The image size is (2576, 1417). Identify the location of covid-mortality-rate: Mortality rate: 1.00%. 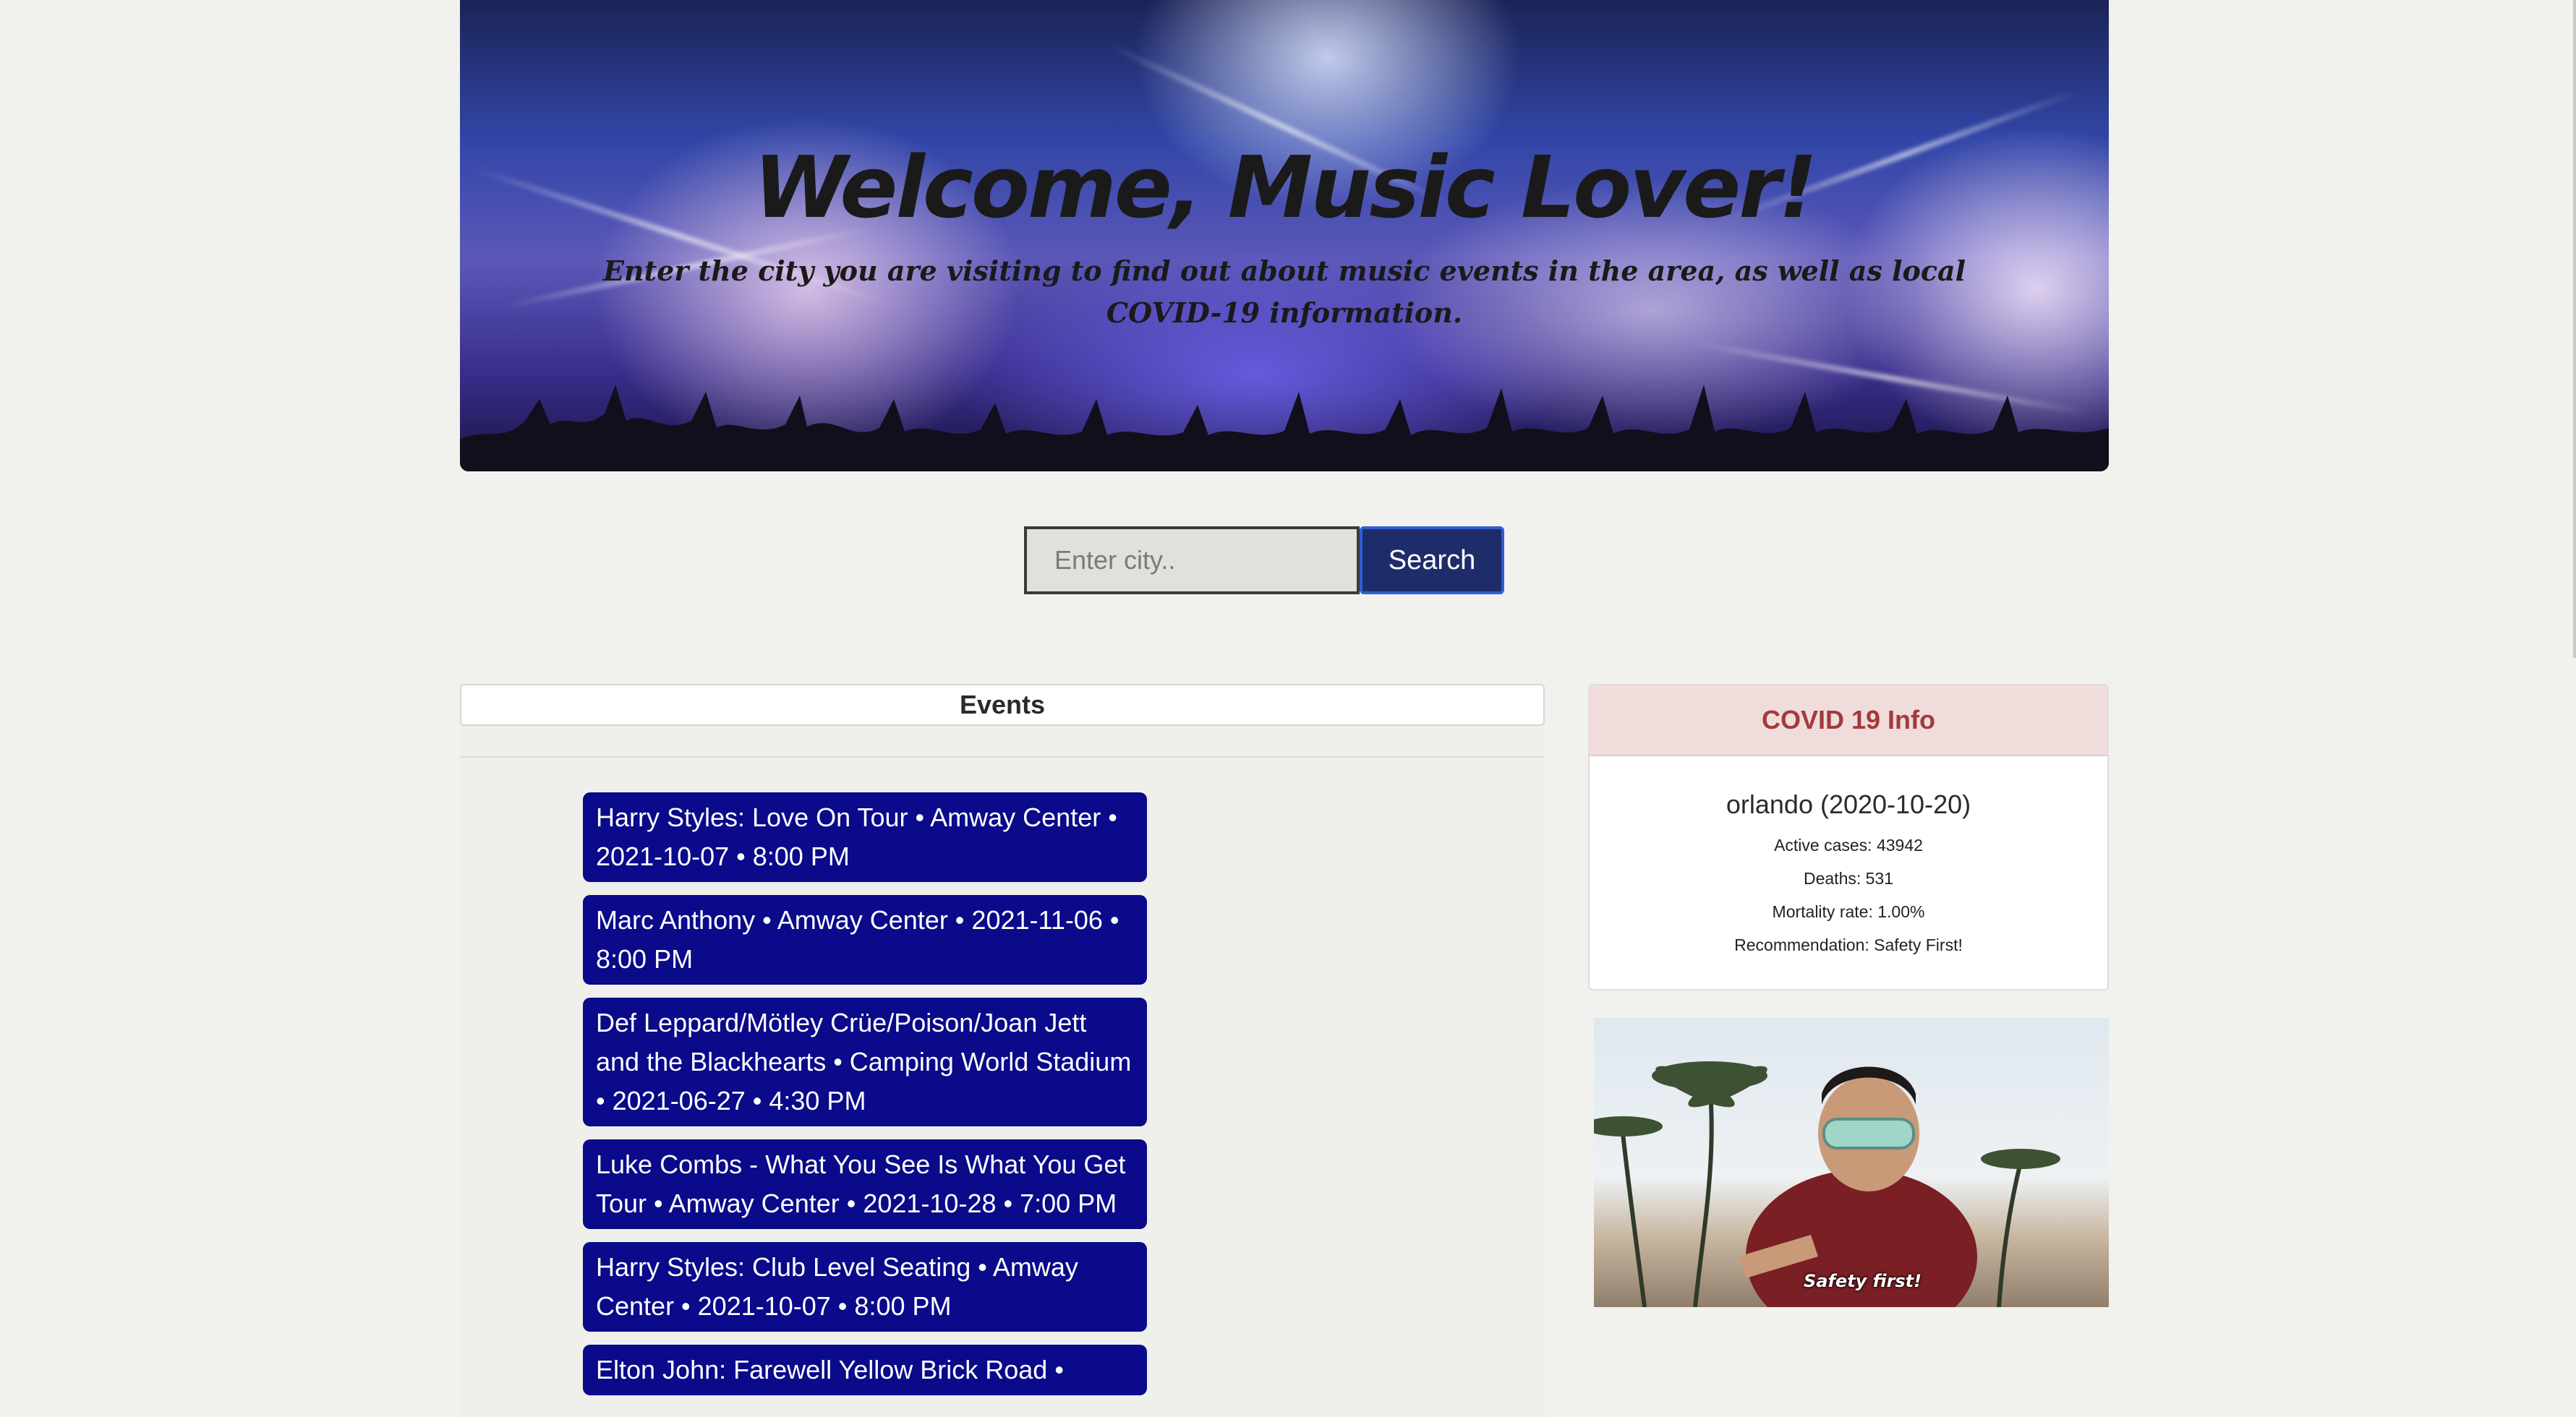
(1848, 911).